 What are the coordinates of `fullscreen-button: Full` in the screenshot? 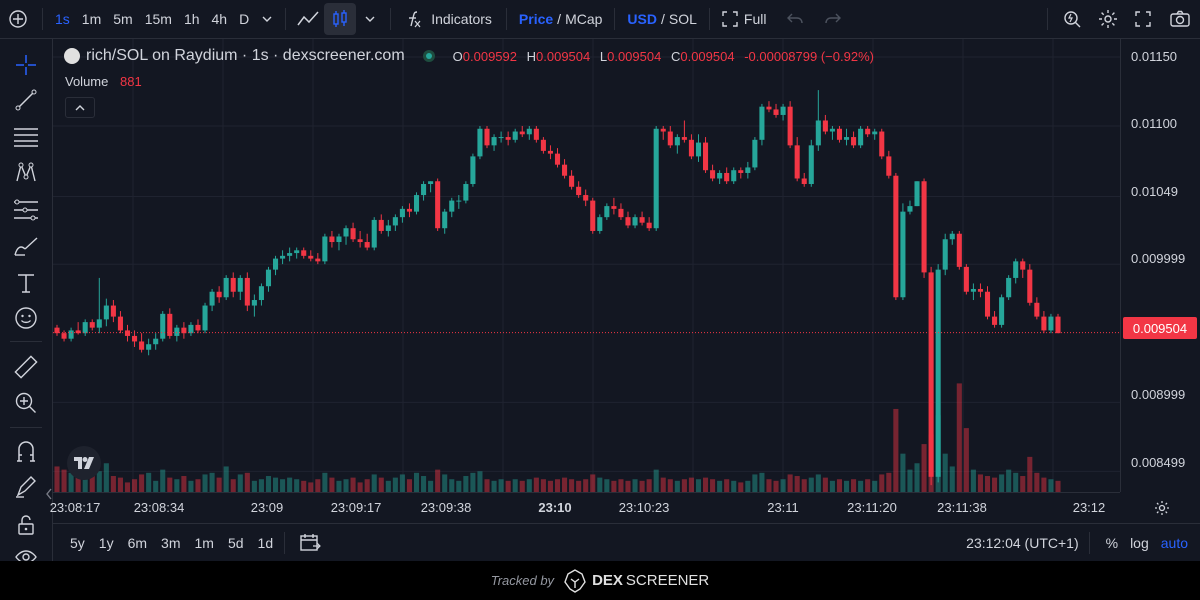 It's located at (744, 19).